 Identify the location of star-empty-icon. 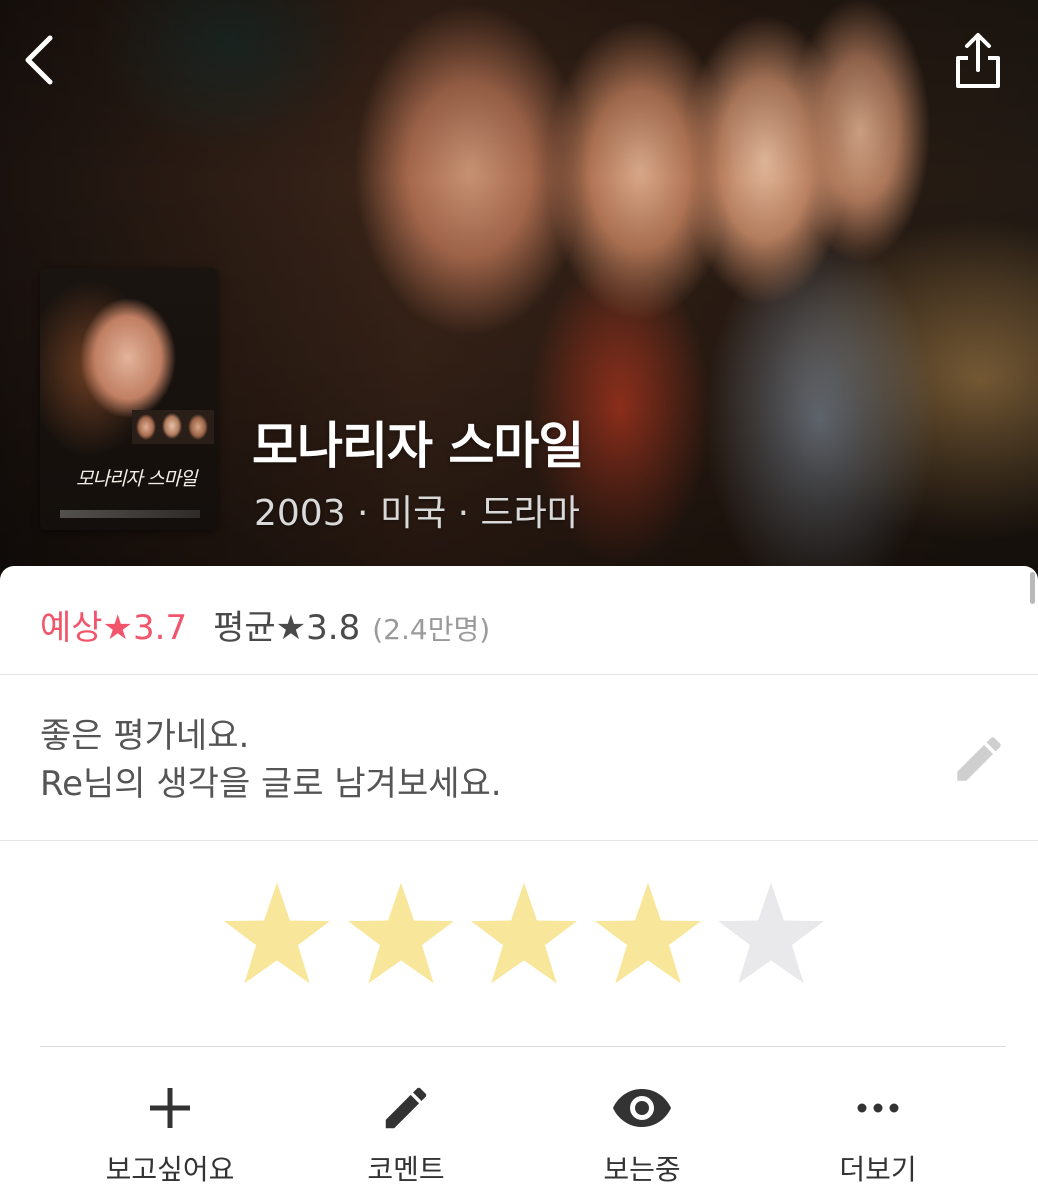
(771, 936).